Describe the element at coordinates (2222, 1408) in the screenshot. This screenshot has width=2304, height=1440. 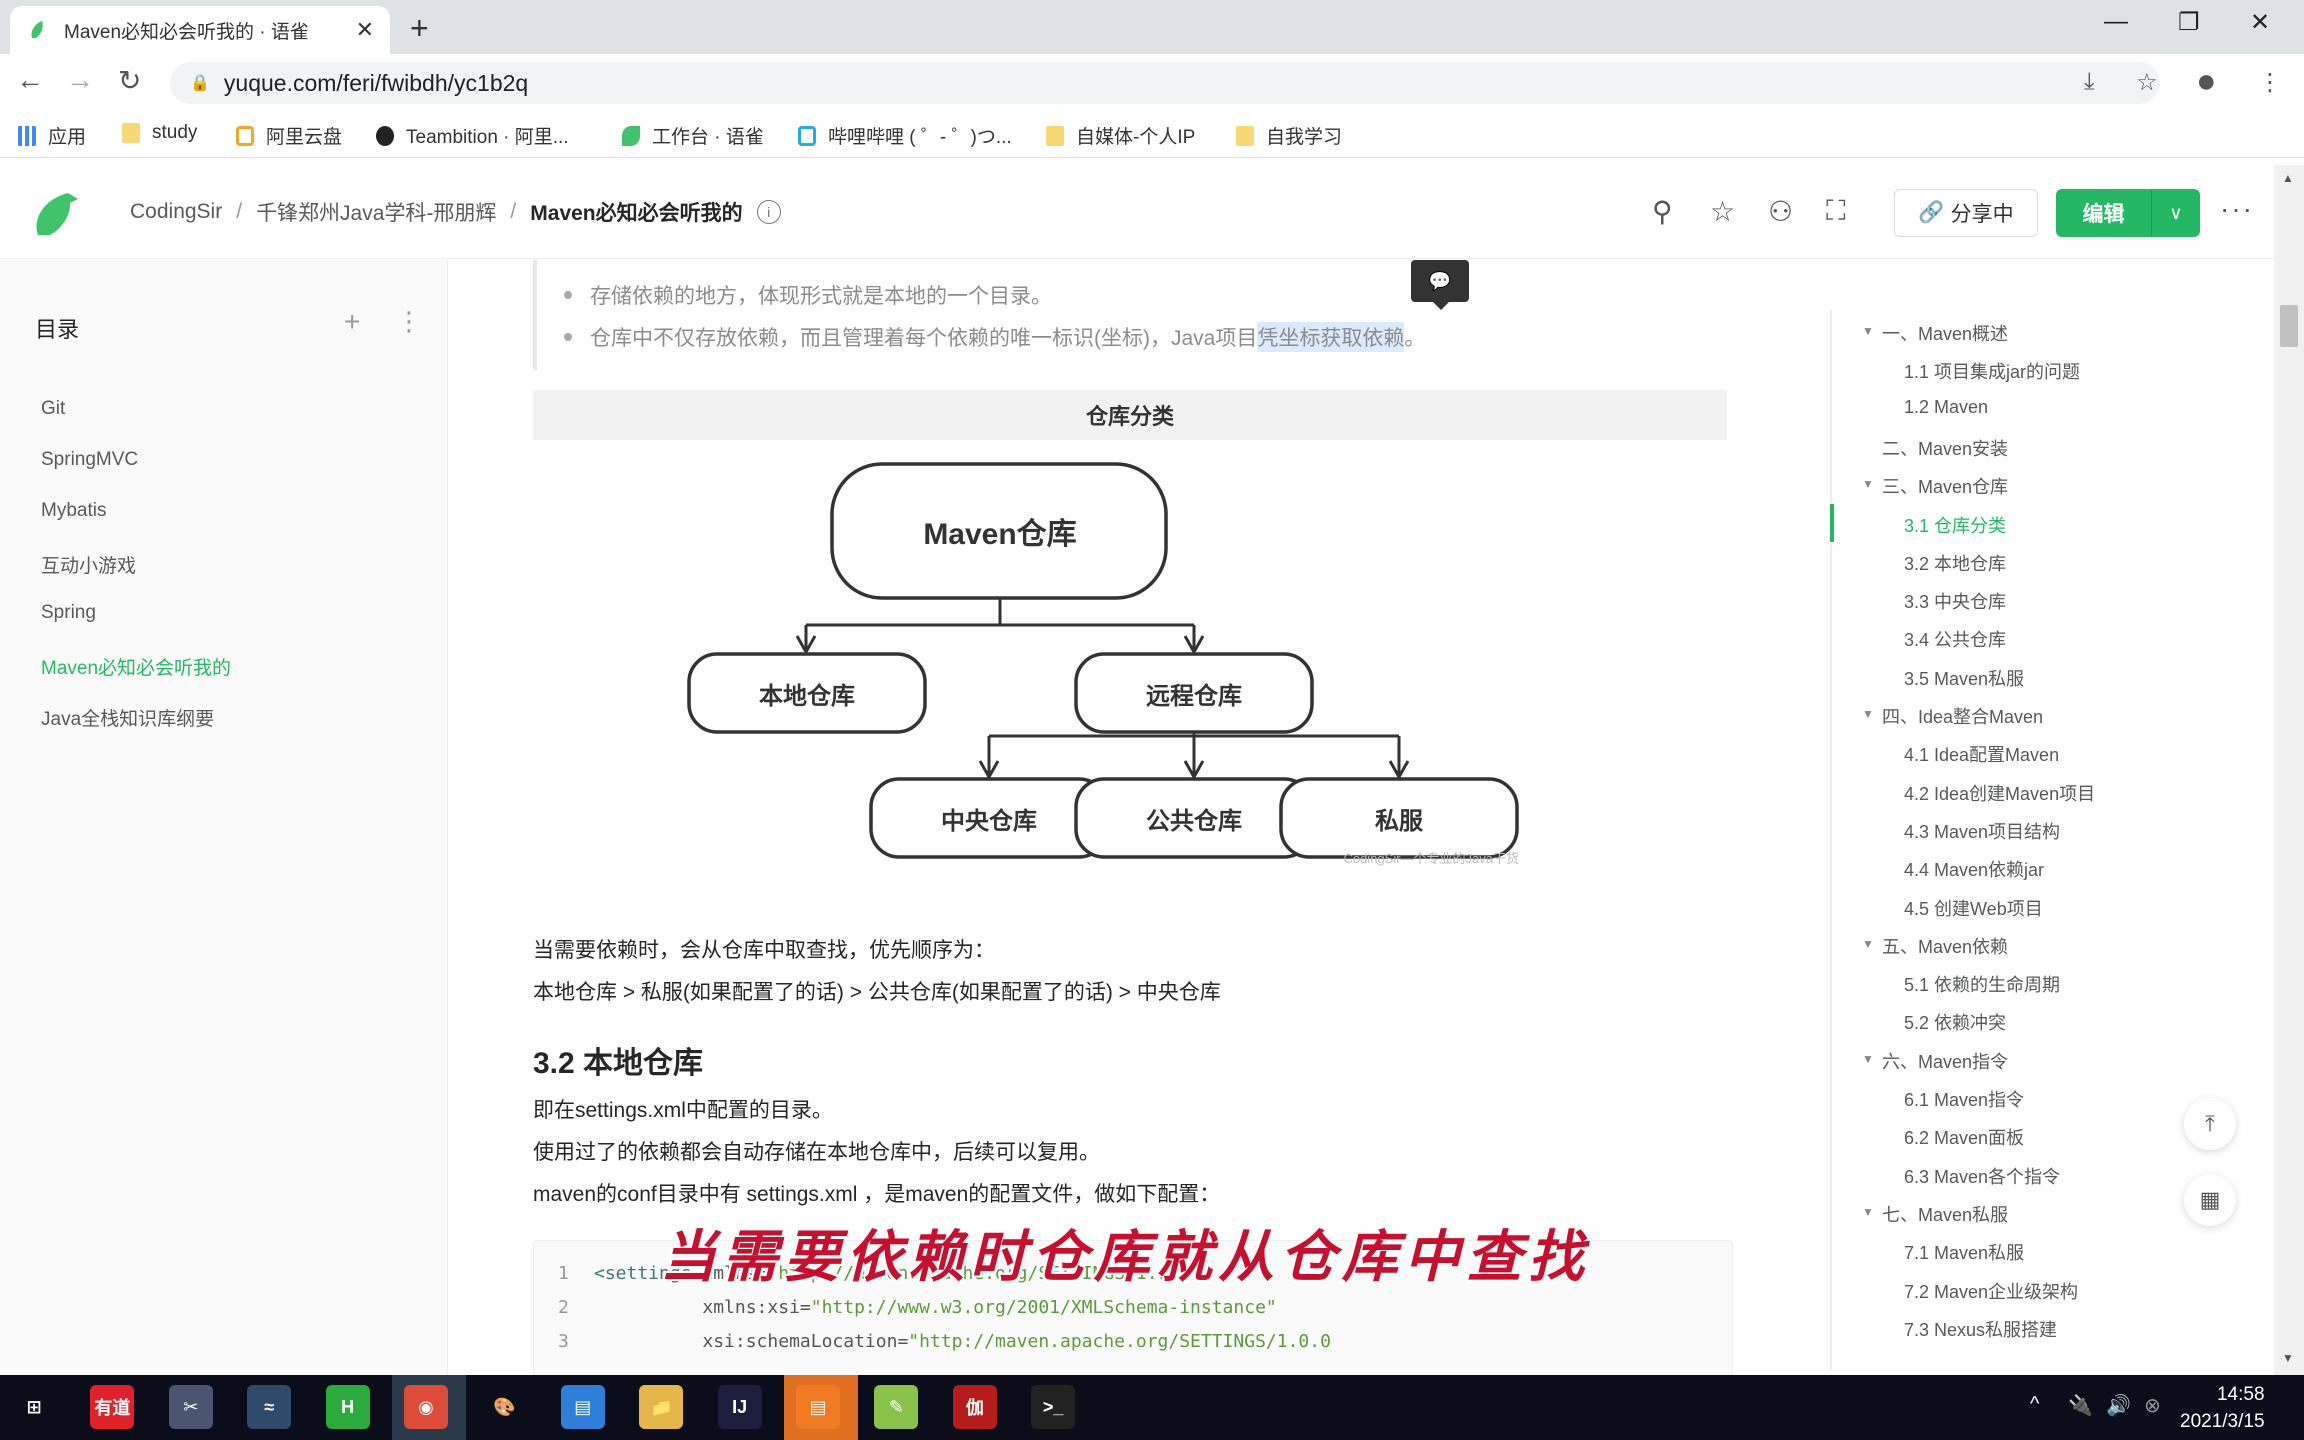
I see `system-clock: 14:58 2021/3/15` at that location.